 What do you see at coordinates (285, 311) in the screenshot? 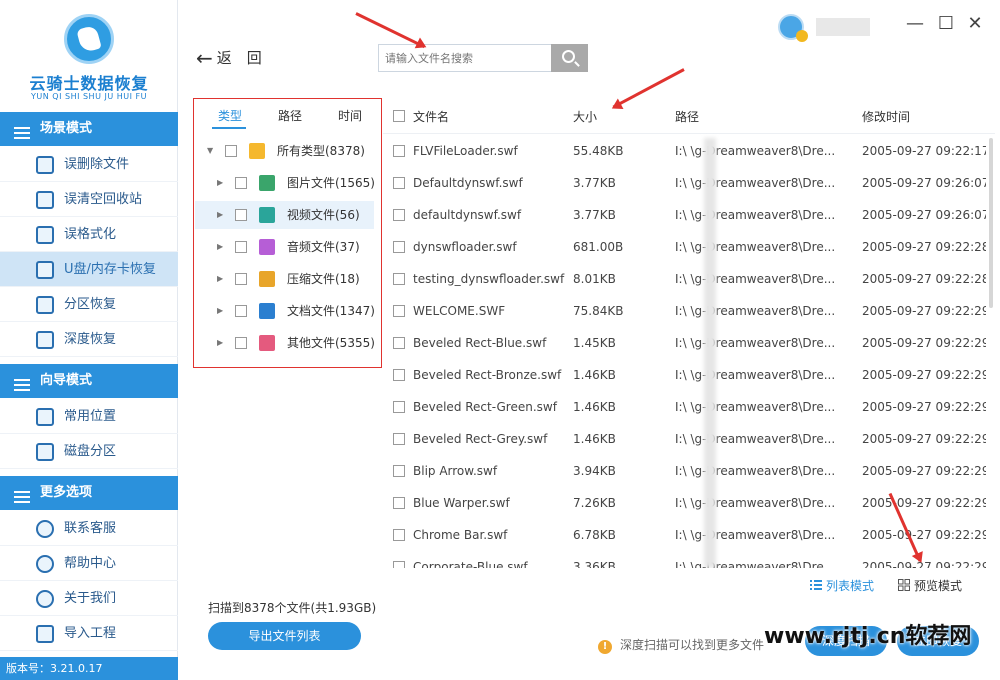
I see `type-node-documents: ▶ 文档文件(1347)` at bounding box center [285, 311].